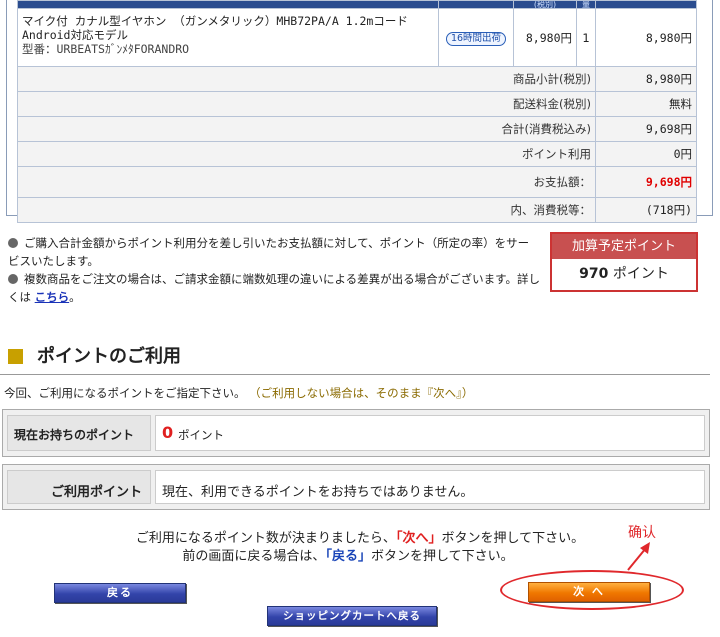 This screenshot has width=720, height=637. I want to click on line-amount: 8,980円, so click(646, 37).